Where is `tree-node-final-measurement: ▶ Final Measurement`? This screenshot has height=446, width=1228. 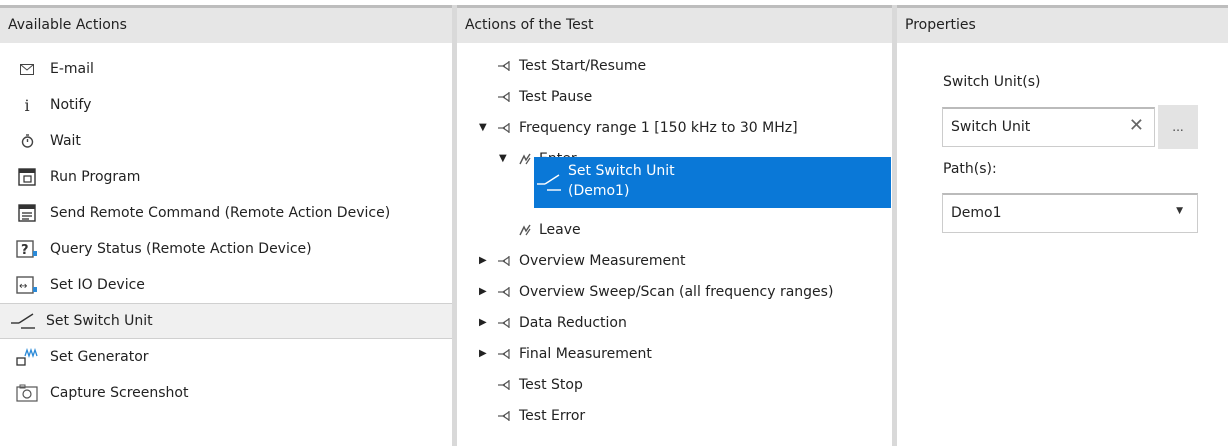
tree-node-final-measurement: ▶ Final Measurement is located at coordinates (674, 353).